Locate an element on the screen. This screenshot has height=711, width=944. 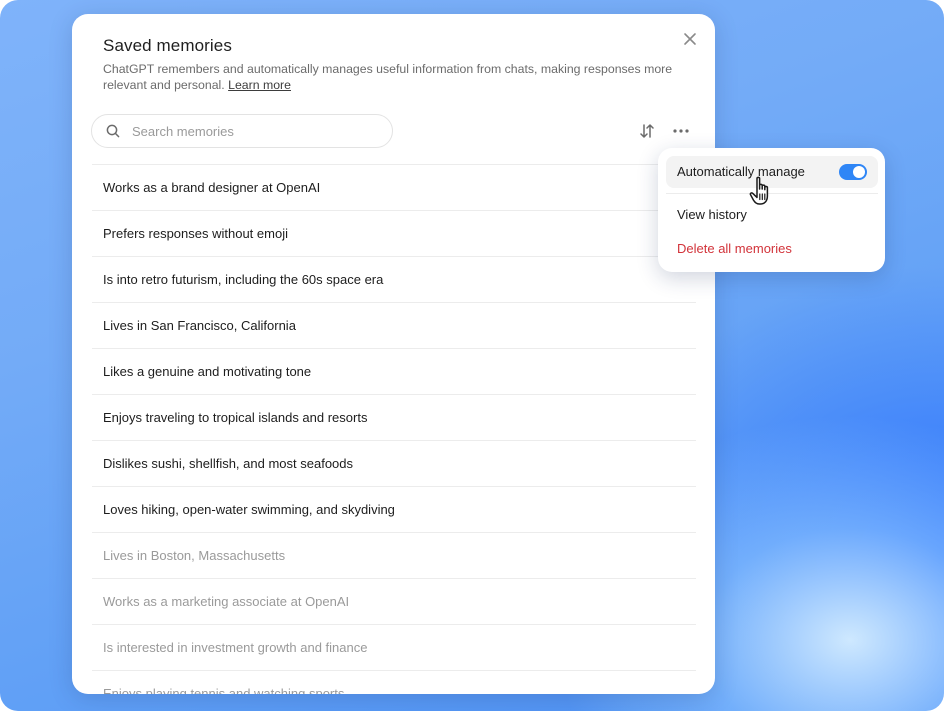
automatically-manage-label: Automatically manage is located at coordinates (741, 171).